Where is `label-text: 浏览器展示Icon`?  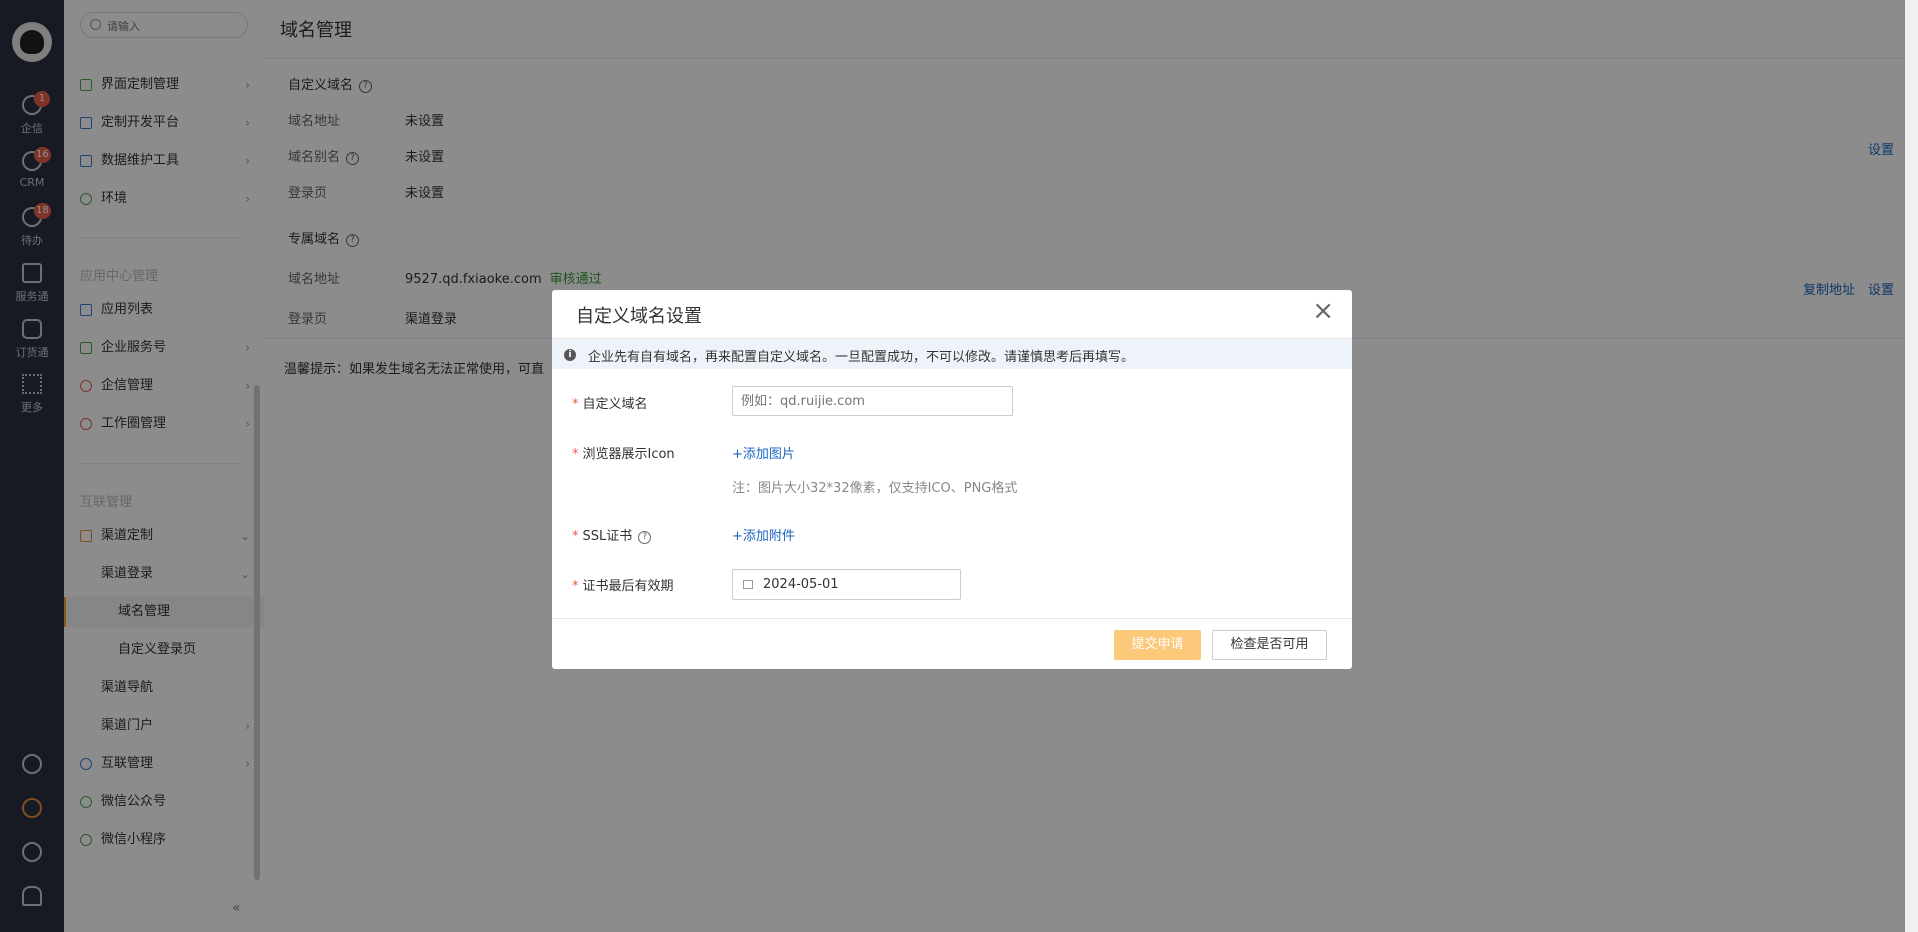 label-text: 浏览器展示Icon is located at coordinates (628, 454).